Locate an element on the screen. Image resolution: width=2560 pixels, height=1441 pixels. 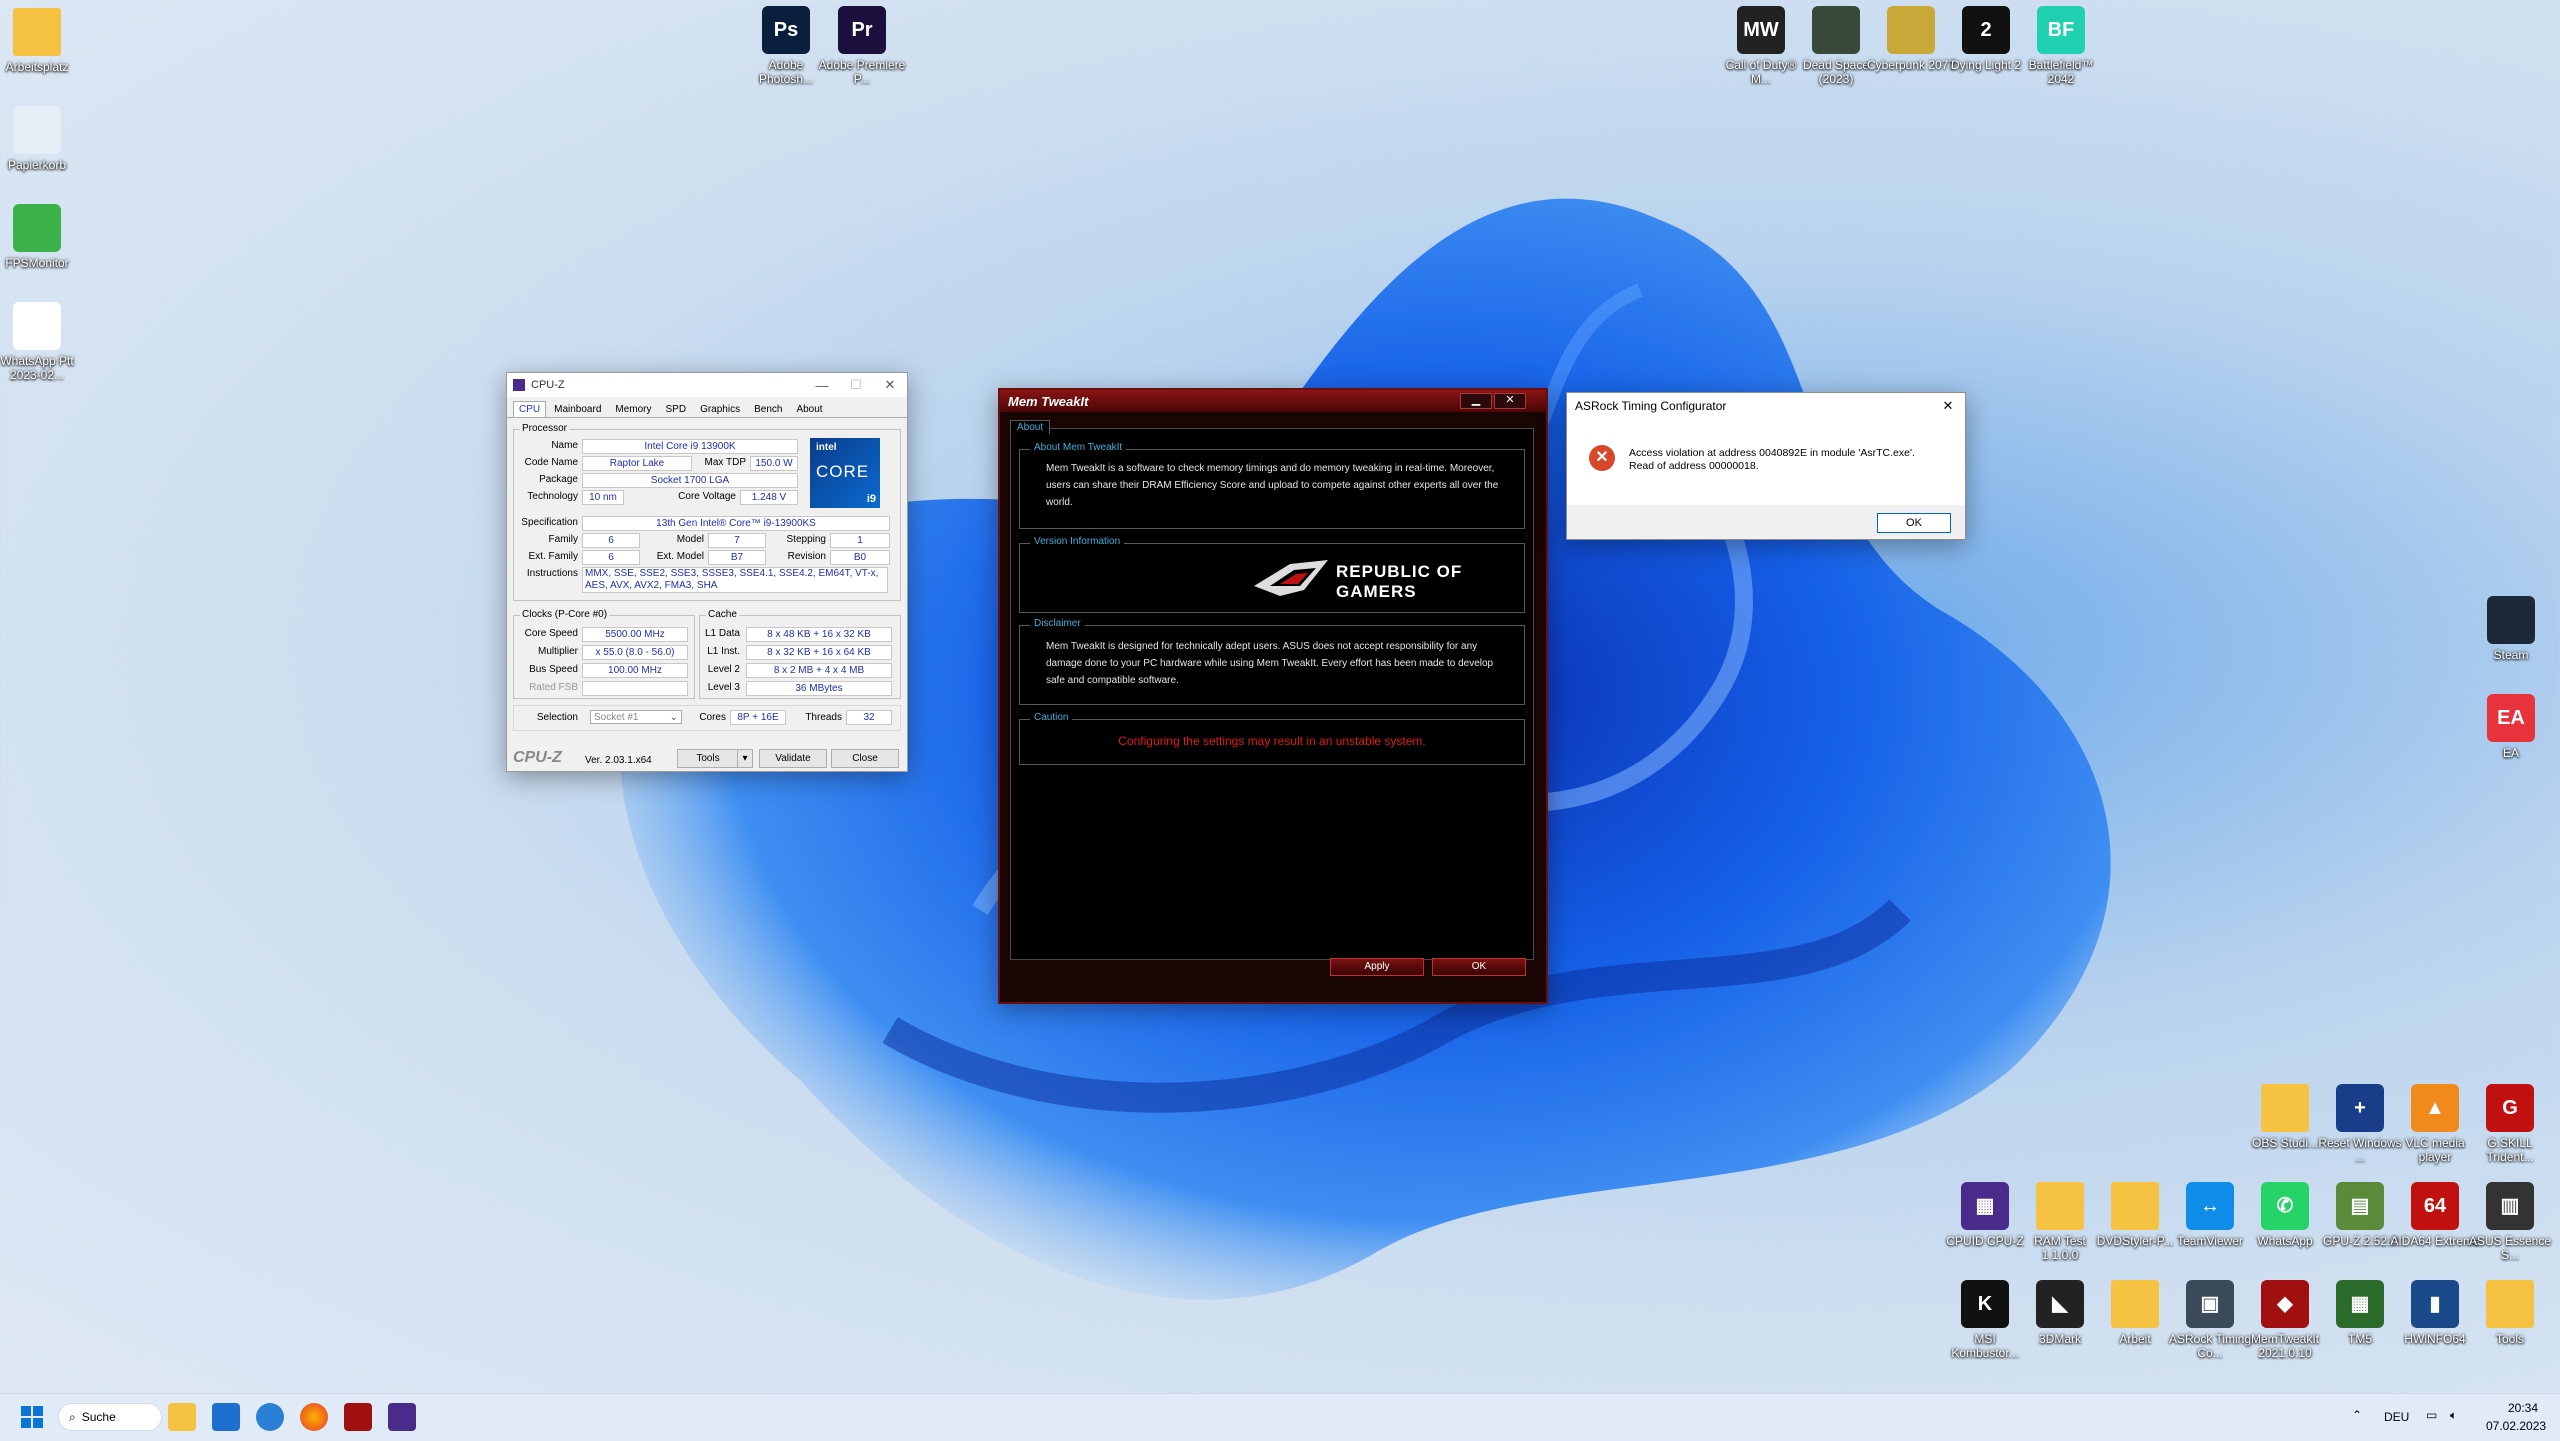
tm5-icon: ▦ is located at coordinates (2360, 1304).